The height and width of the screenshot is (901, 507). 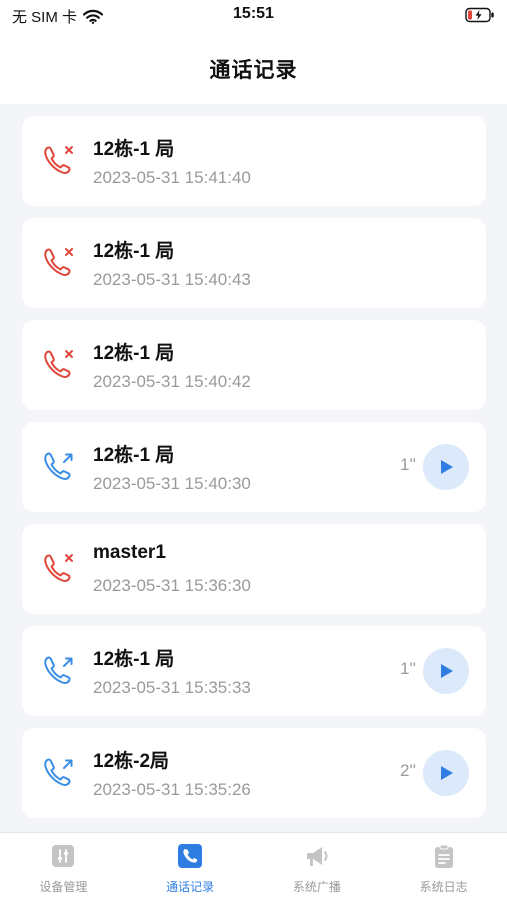 What do you see at coordinates (253, 13) in the screenshot?
I see `status-time: 15:51` at bounding box center [253, 13].